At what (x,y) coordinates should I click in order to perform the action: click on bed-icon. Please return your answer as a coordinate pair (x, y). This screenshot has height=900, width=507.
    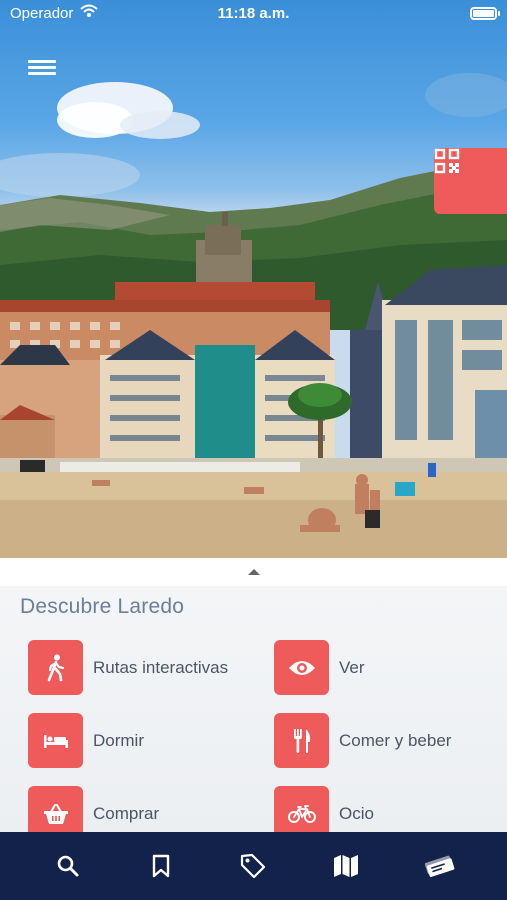
    Looking at the image, I should click on (55, 741).